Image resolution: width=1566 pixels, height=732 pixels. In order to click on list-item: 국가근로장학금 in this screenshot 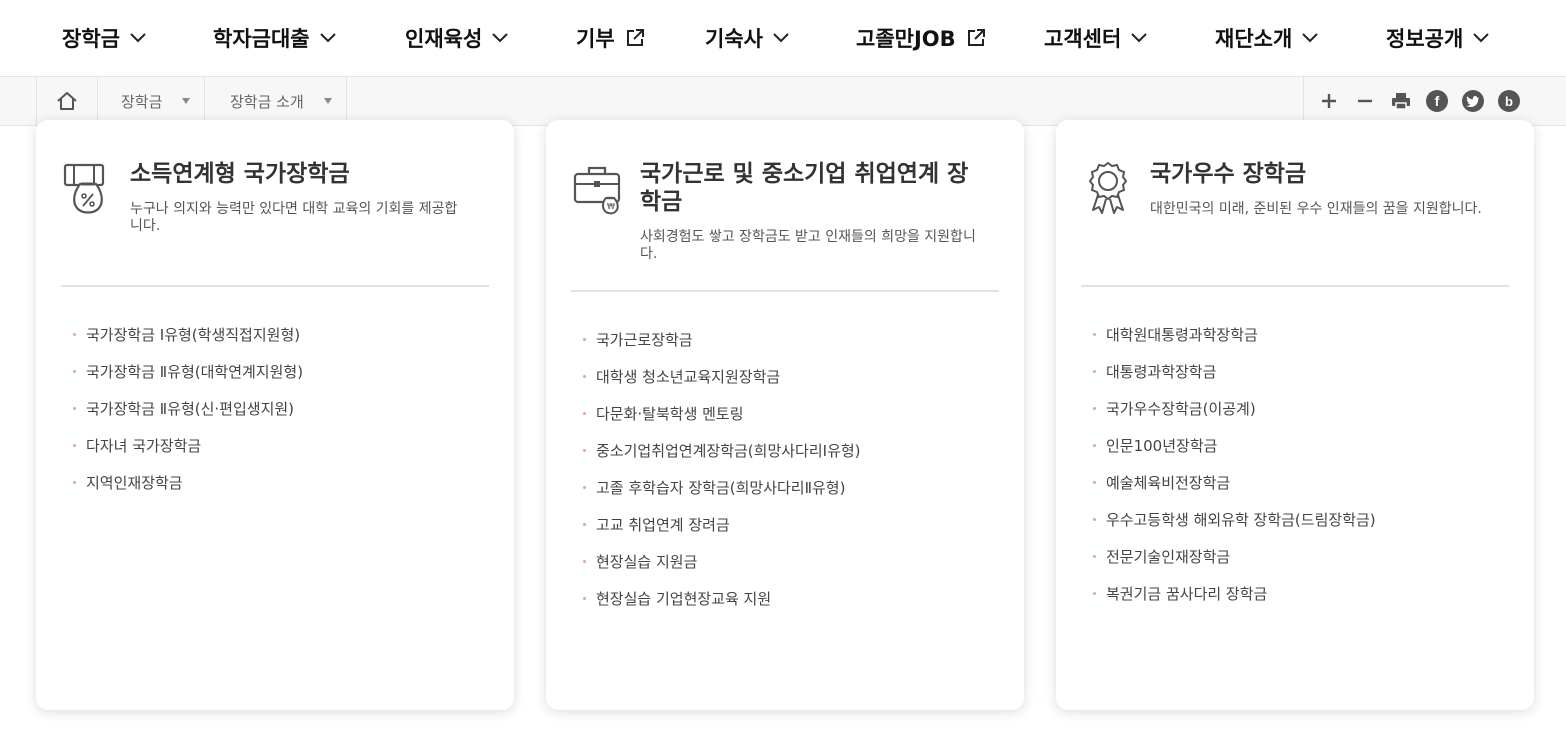, I will do `click(721, 343)`.